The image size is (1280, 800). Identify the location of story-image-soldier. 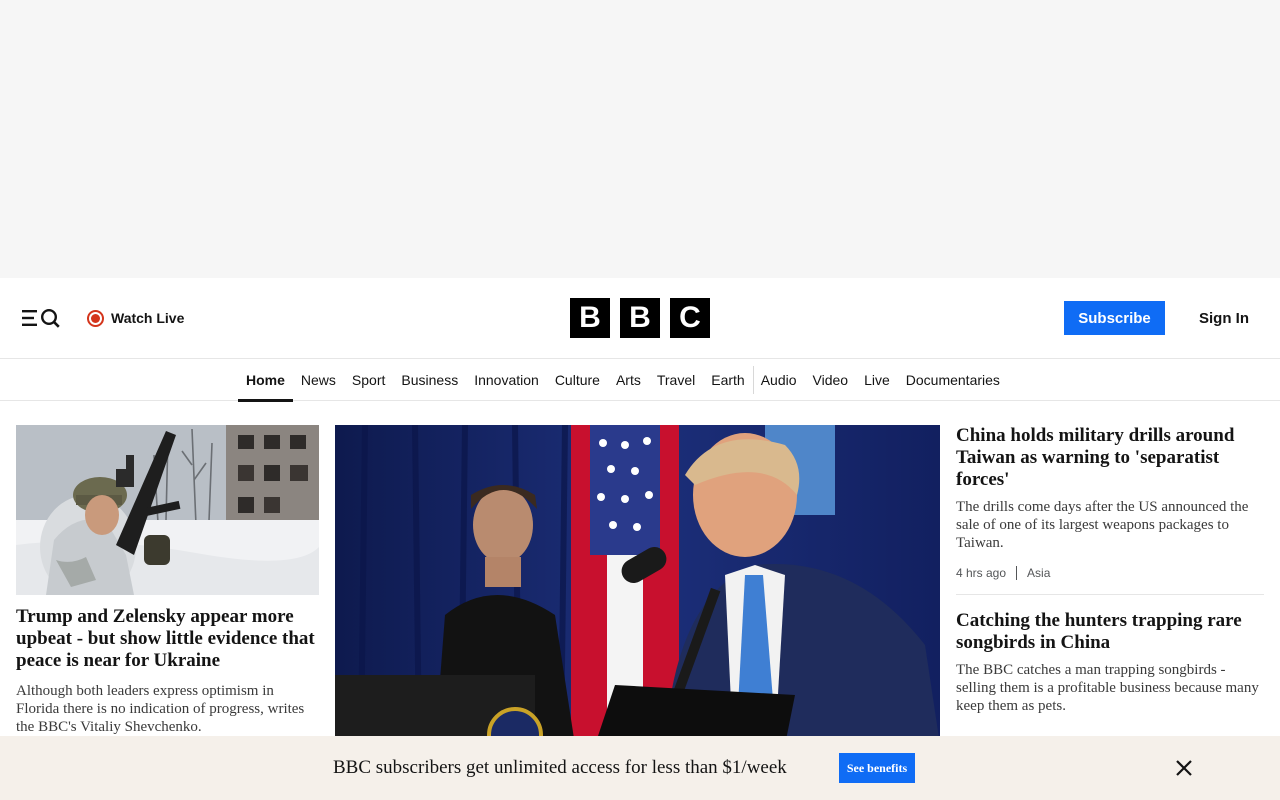
(167, 510).